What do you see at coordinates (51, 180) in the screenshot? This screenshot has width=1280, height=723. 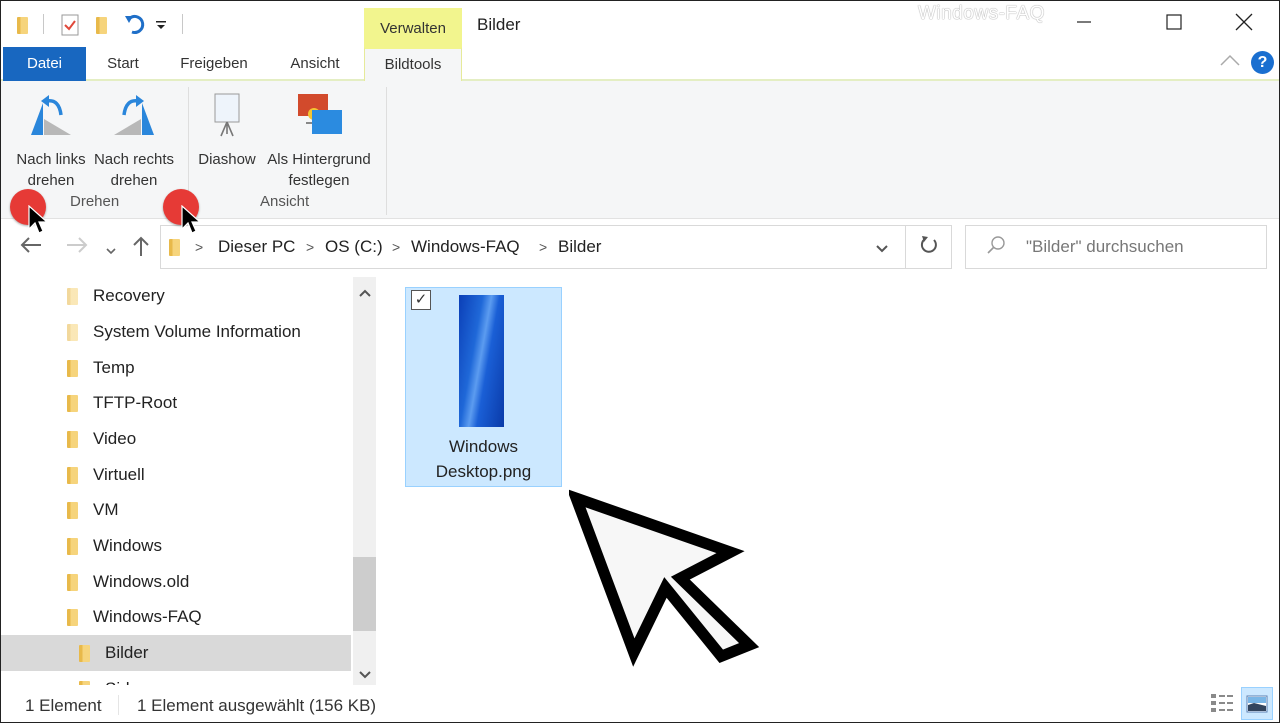 I see `rotate-left-label-2: drehen` at bounding box center [51, 180].